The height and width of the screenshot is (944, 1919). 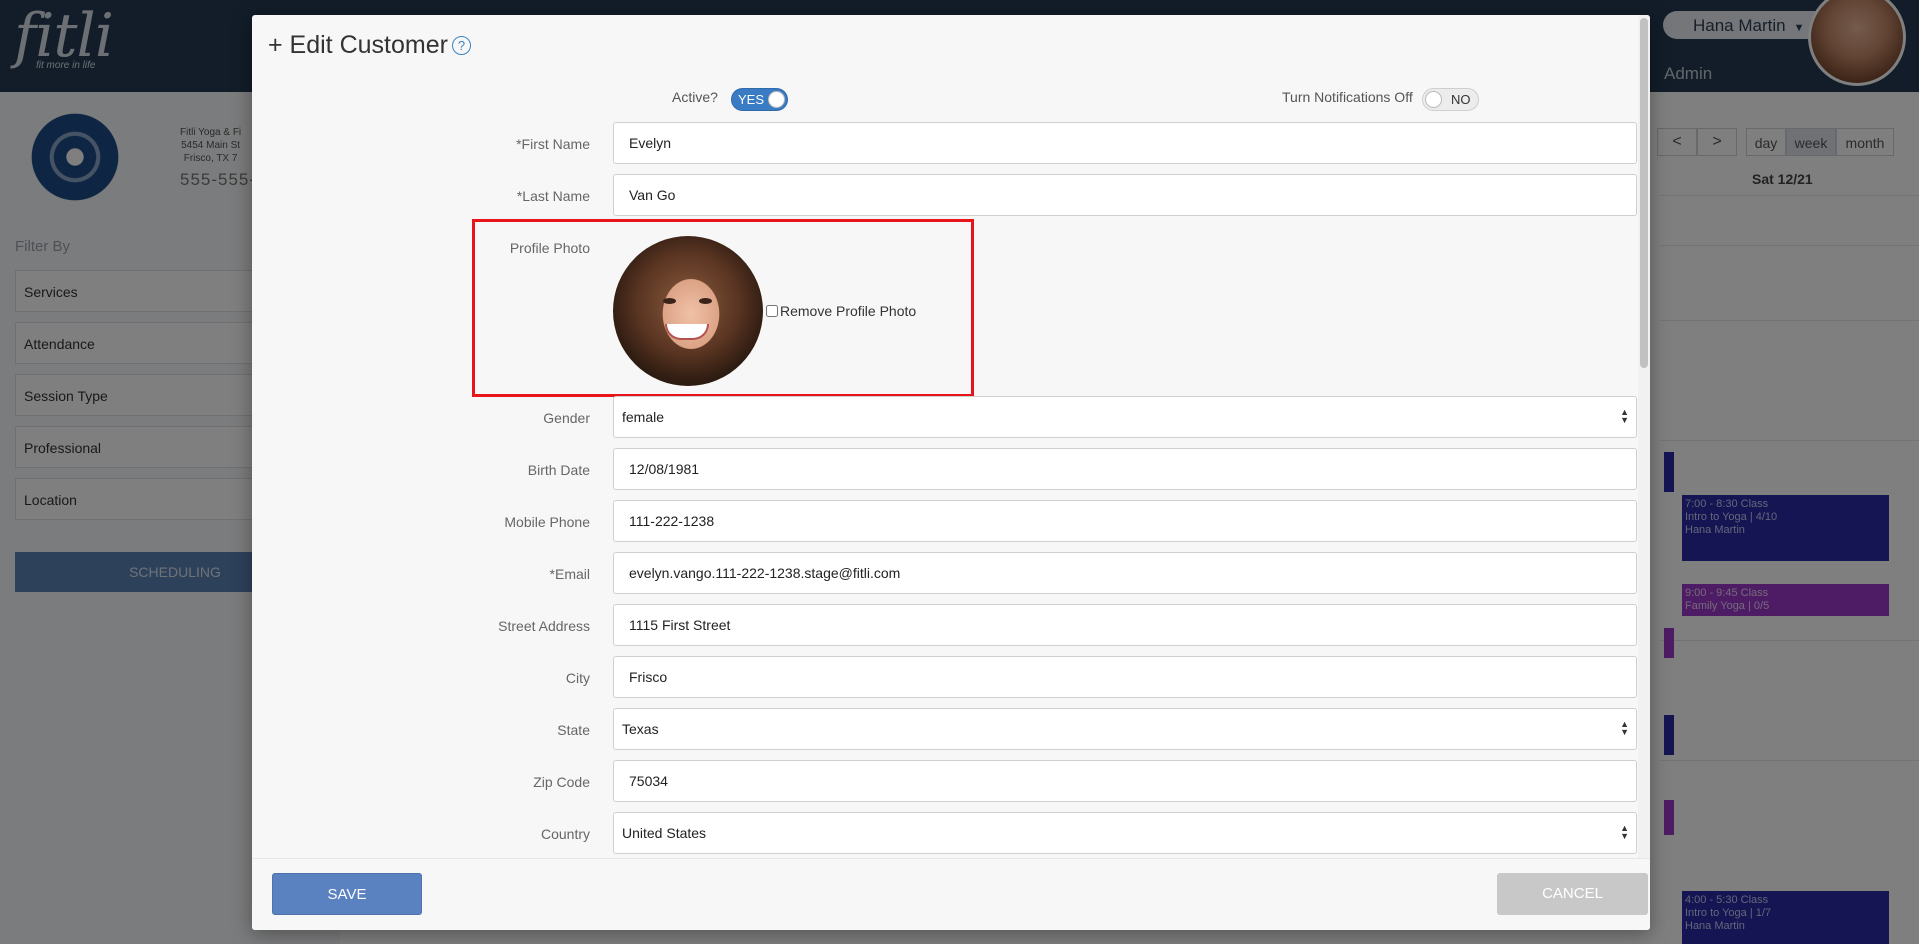 I want to click on state-value: Texas, so click(x=640, y=729).